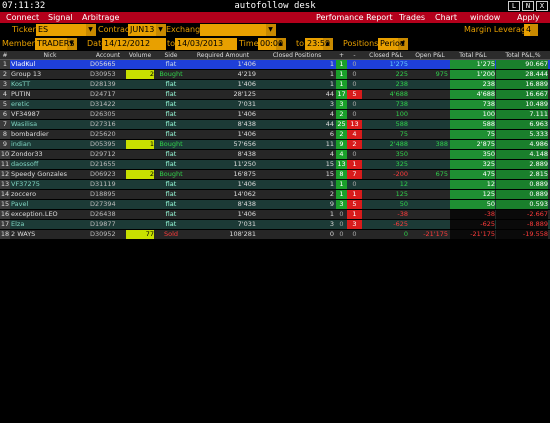 The image size is (550, 423). Describe the element at coordinates (522, 174) in the screenshot. I see `total-pnl-pct-cell: 2.815` at that location.